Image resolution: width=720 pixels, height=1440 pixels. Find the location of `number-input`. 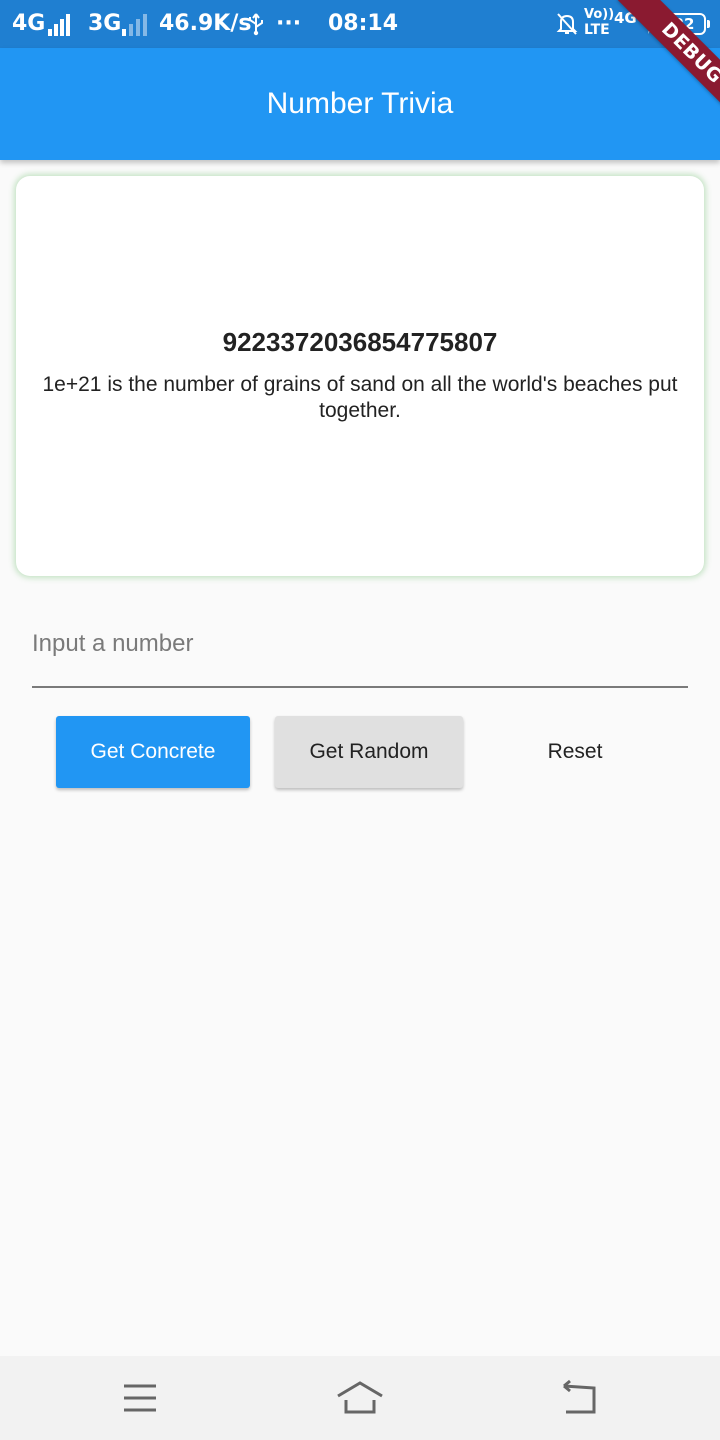

number-input is located at coordinates (360, 650).